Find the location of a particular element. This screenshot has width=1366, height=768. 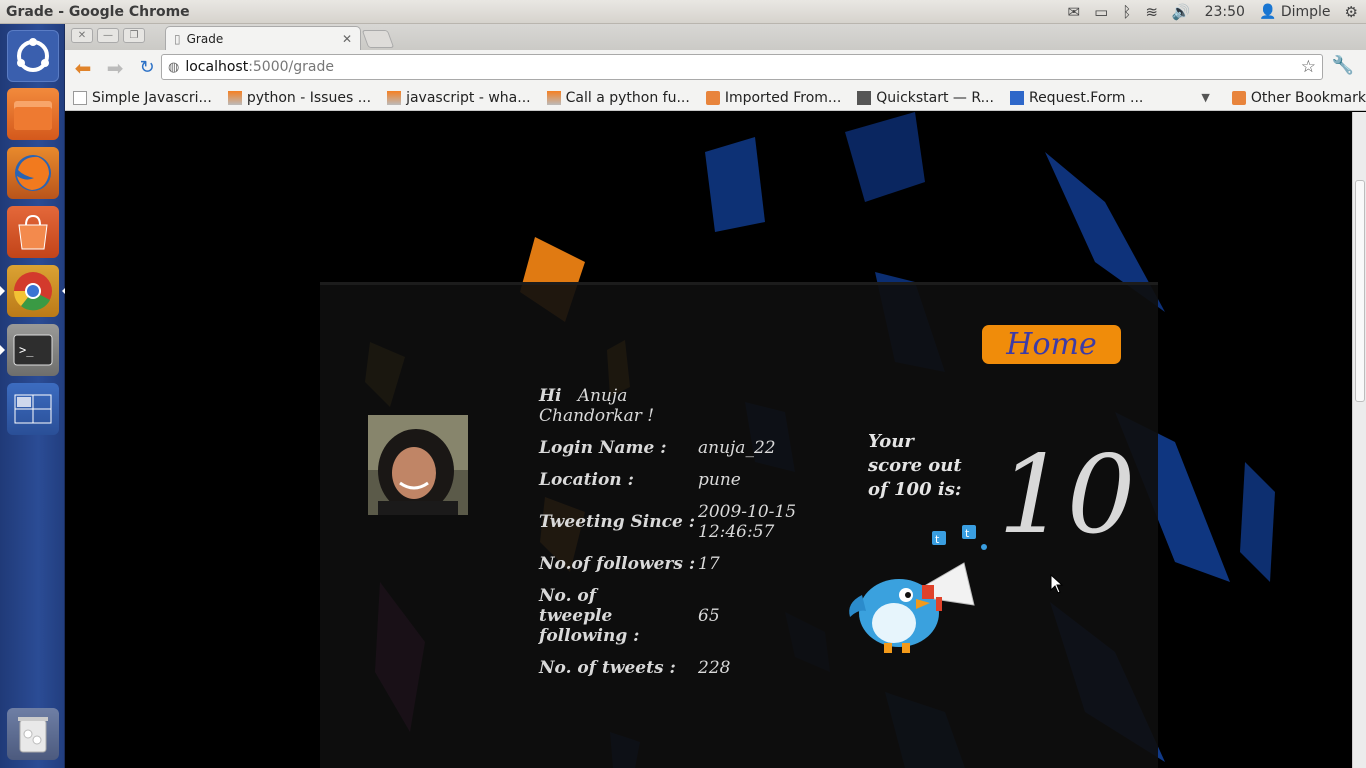

user-name: Dimple is located at coordinates (1305, 11).